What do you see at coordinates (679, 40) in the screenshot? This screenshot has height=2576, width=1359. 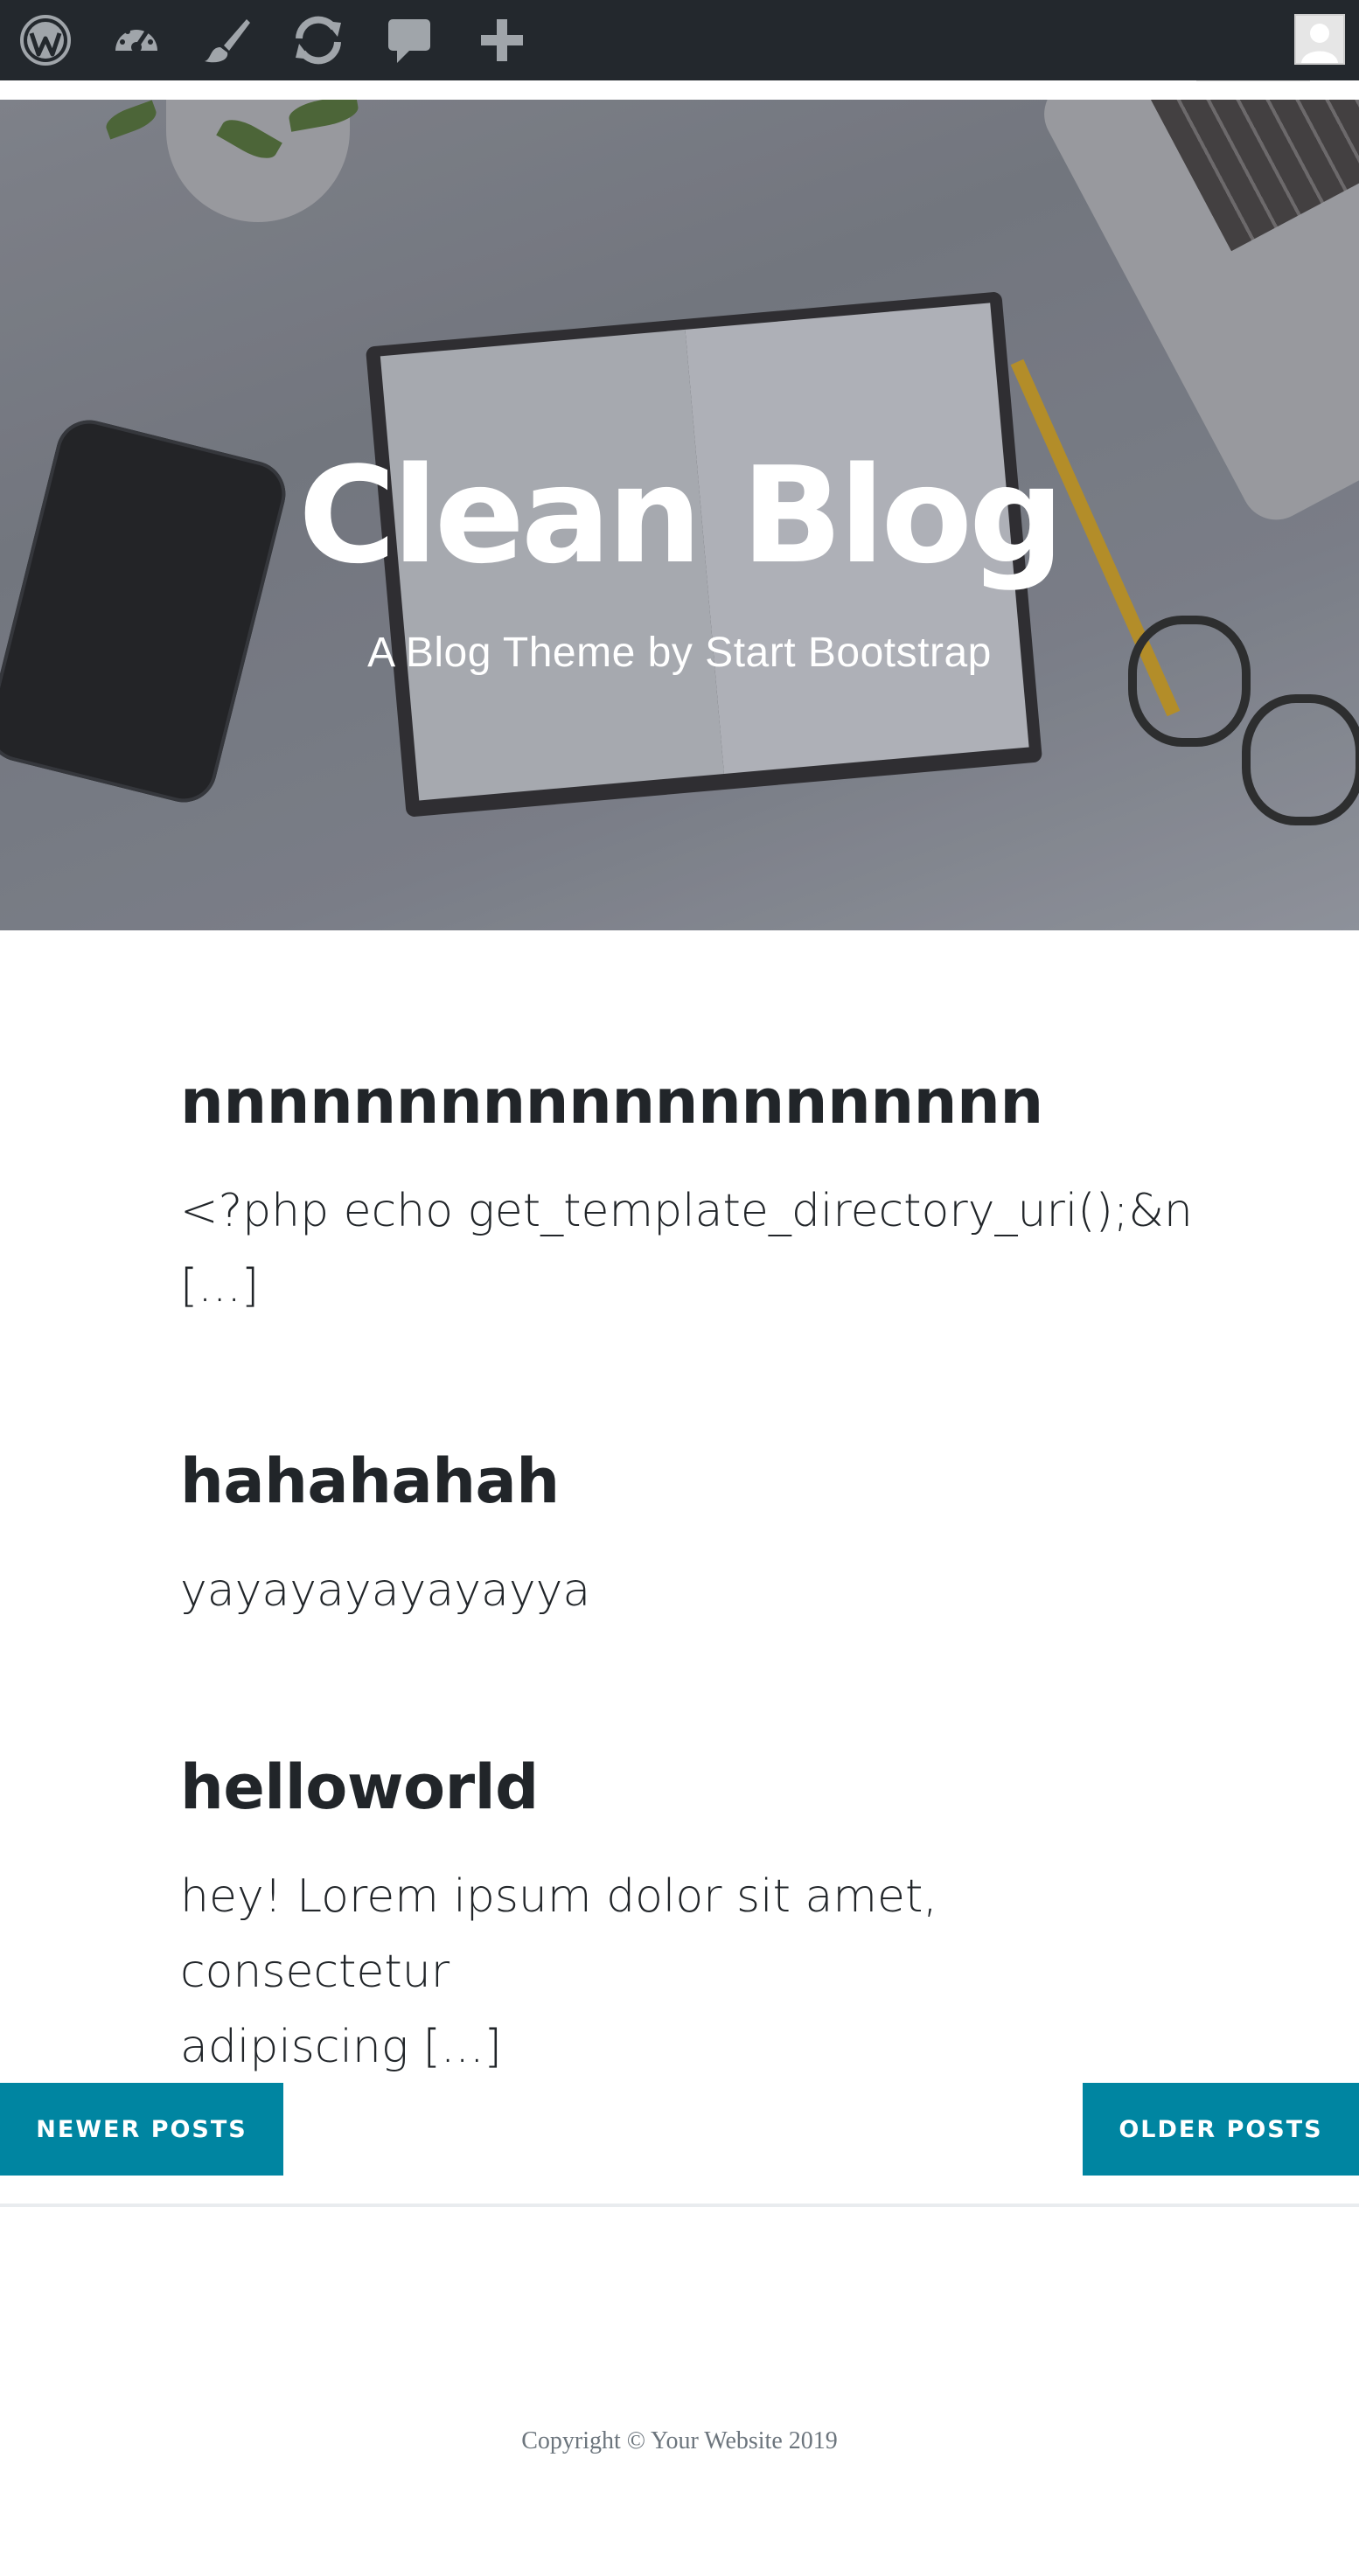 I see `admin-bar` at bounding box center [679, 40].